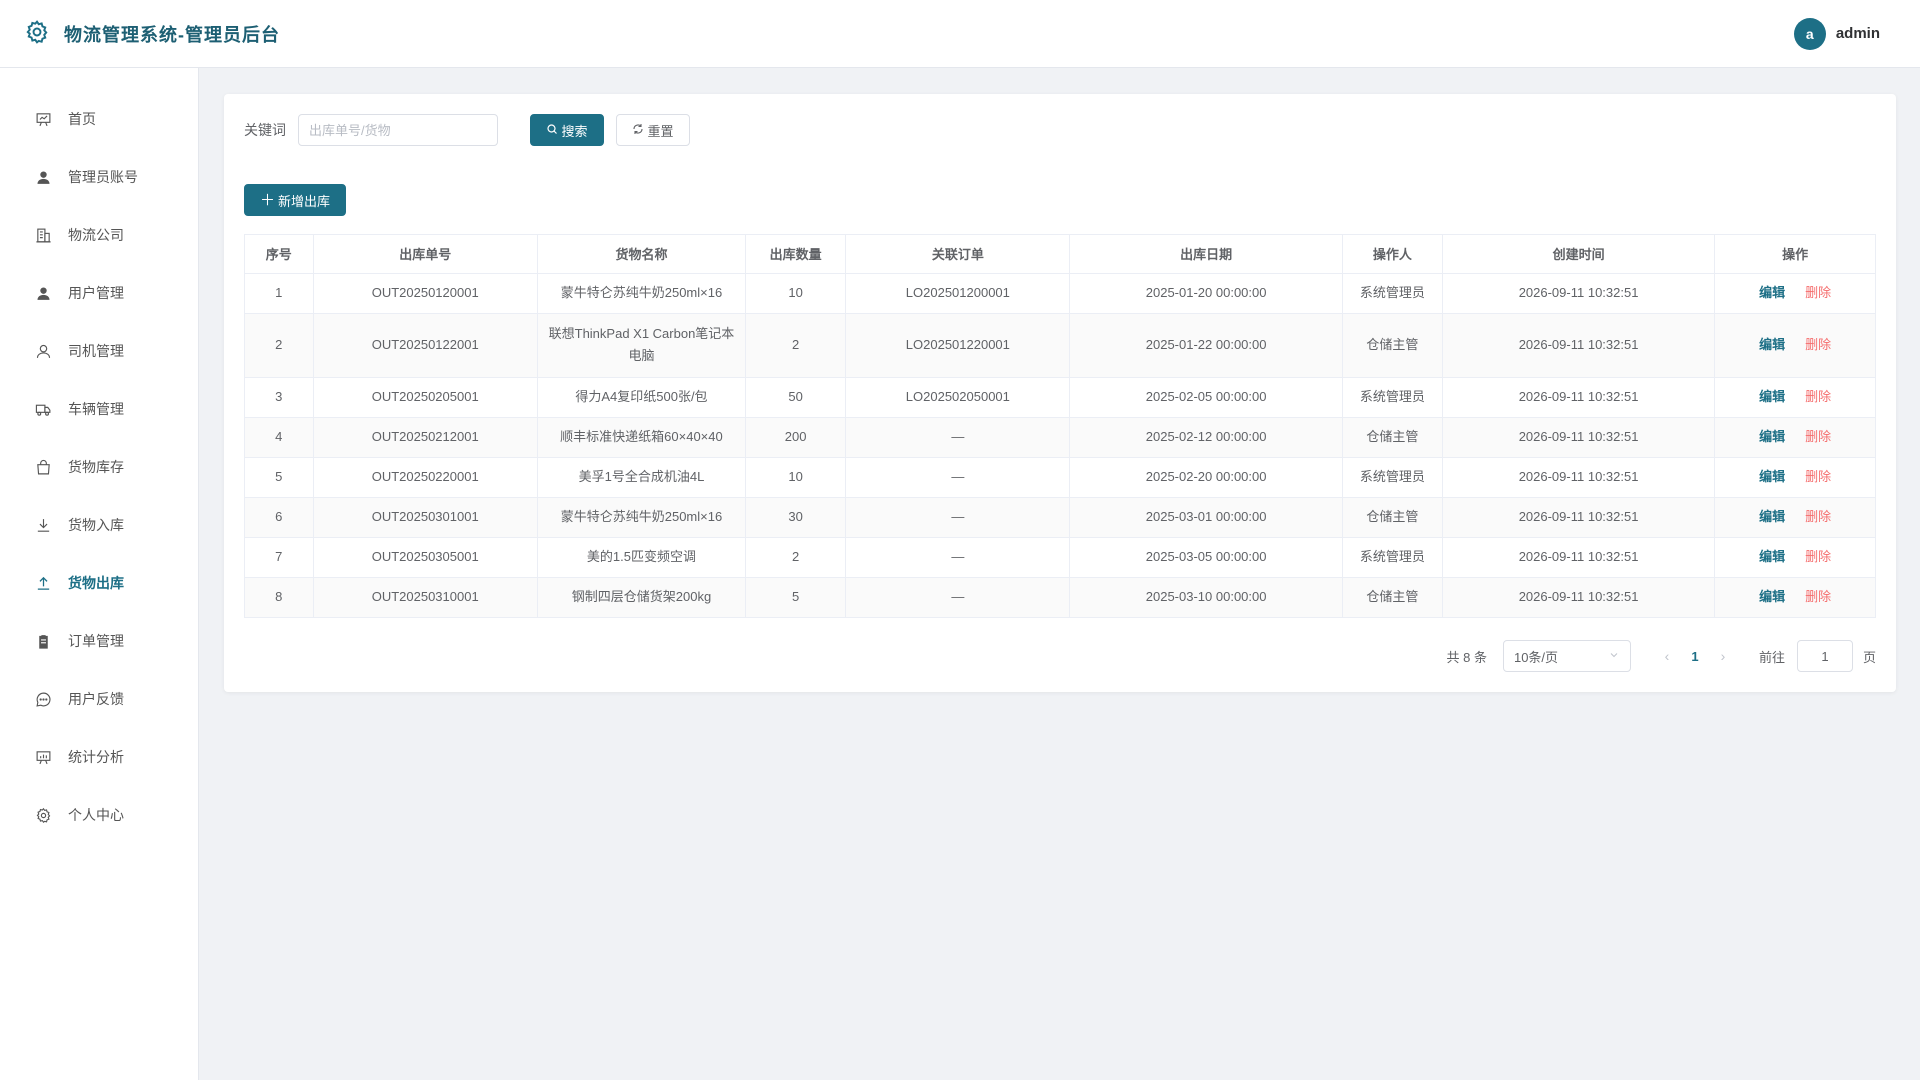 The height and width of the screenshot is (1080, 1920). What do you see at coordinates (1566, 656) in the screenshot?
I see `page-size-select: 10条/页` at bounding box center [1566, 656].